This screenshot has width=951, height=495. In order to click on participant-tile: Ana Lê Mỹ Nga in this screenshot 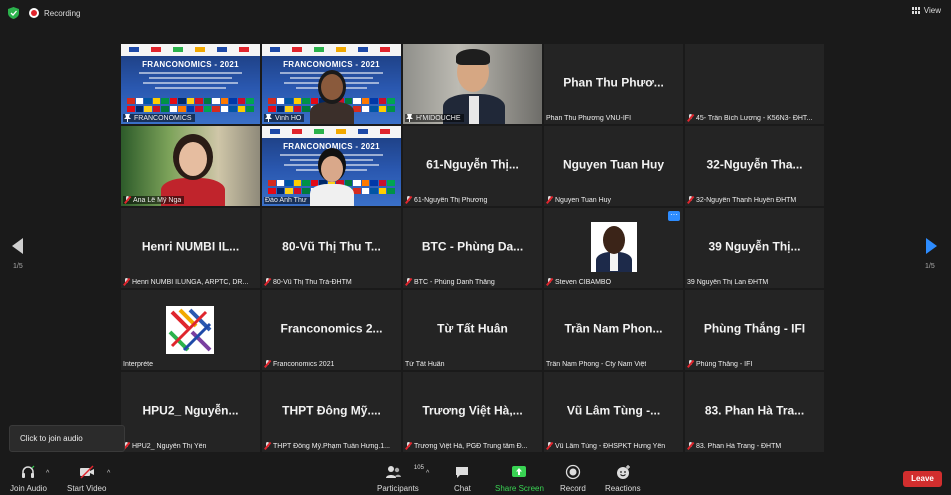, I will do `click(190, 166)`.